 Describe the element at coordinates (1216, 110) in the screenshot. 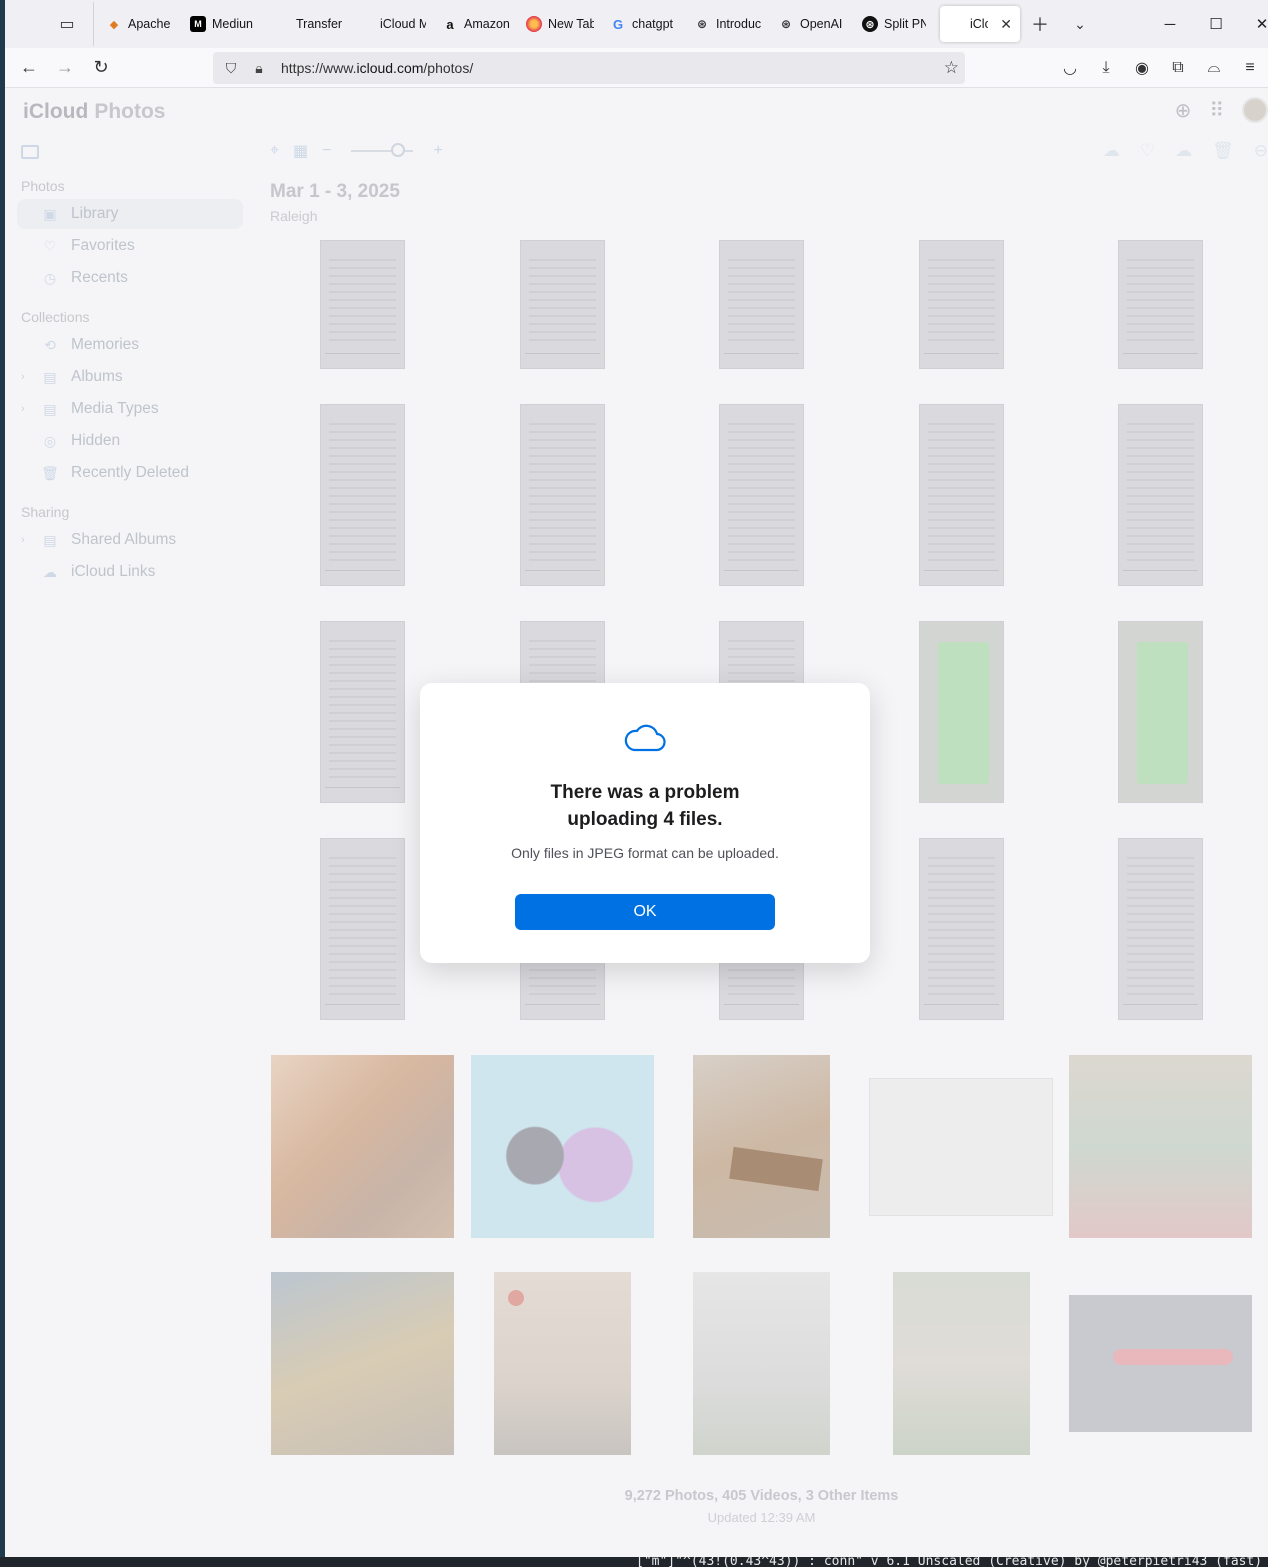

I see `app-grid-icon: ⠿` at that location.